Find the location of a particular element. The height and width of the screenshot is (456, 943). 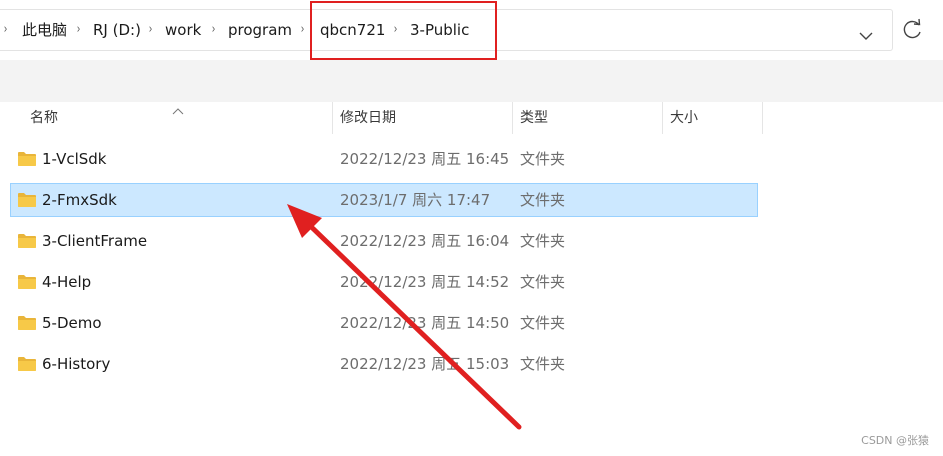

sort-caret-icon is located at coordinates (178, 107).